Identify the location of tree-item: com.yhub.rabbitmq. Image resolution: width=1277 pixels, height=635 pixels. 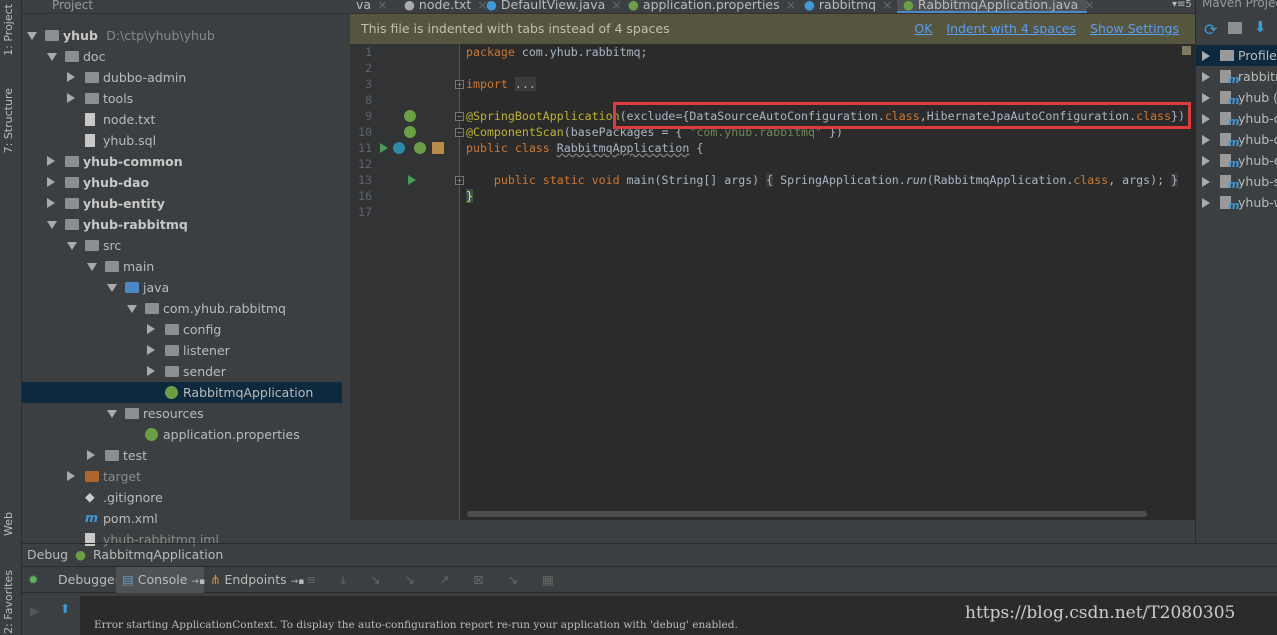
(182, 308).